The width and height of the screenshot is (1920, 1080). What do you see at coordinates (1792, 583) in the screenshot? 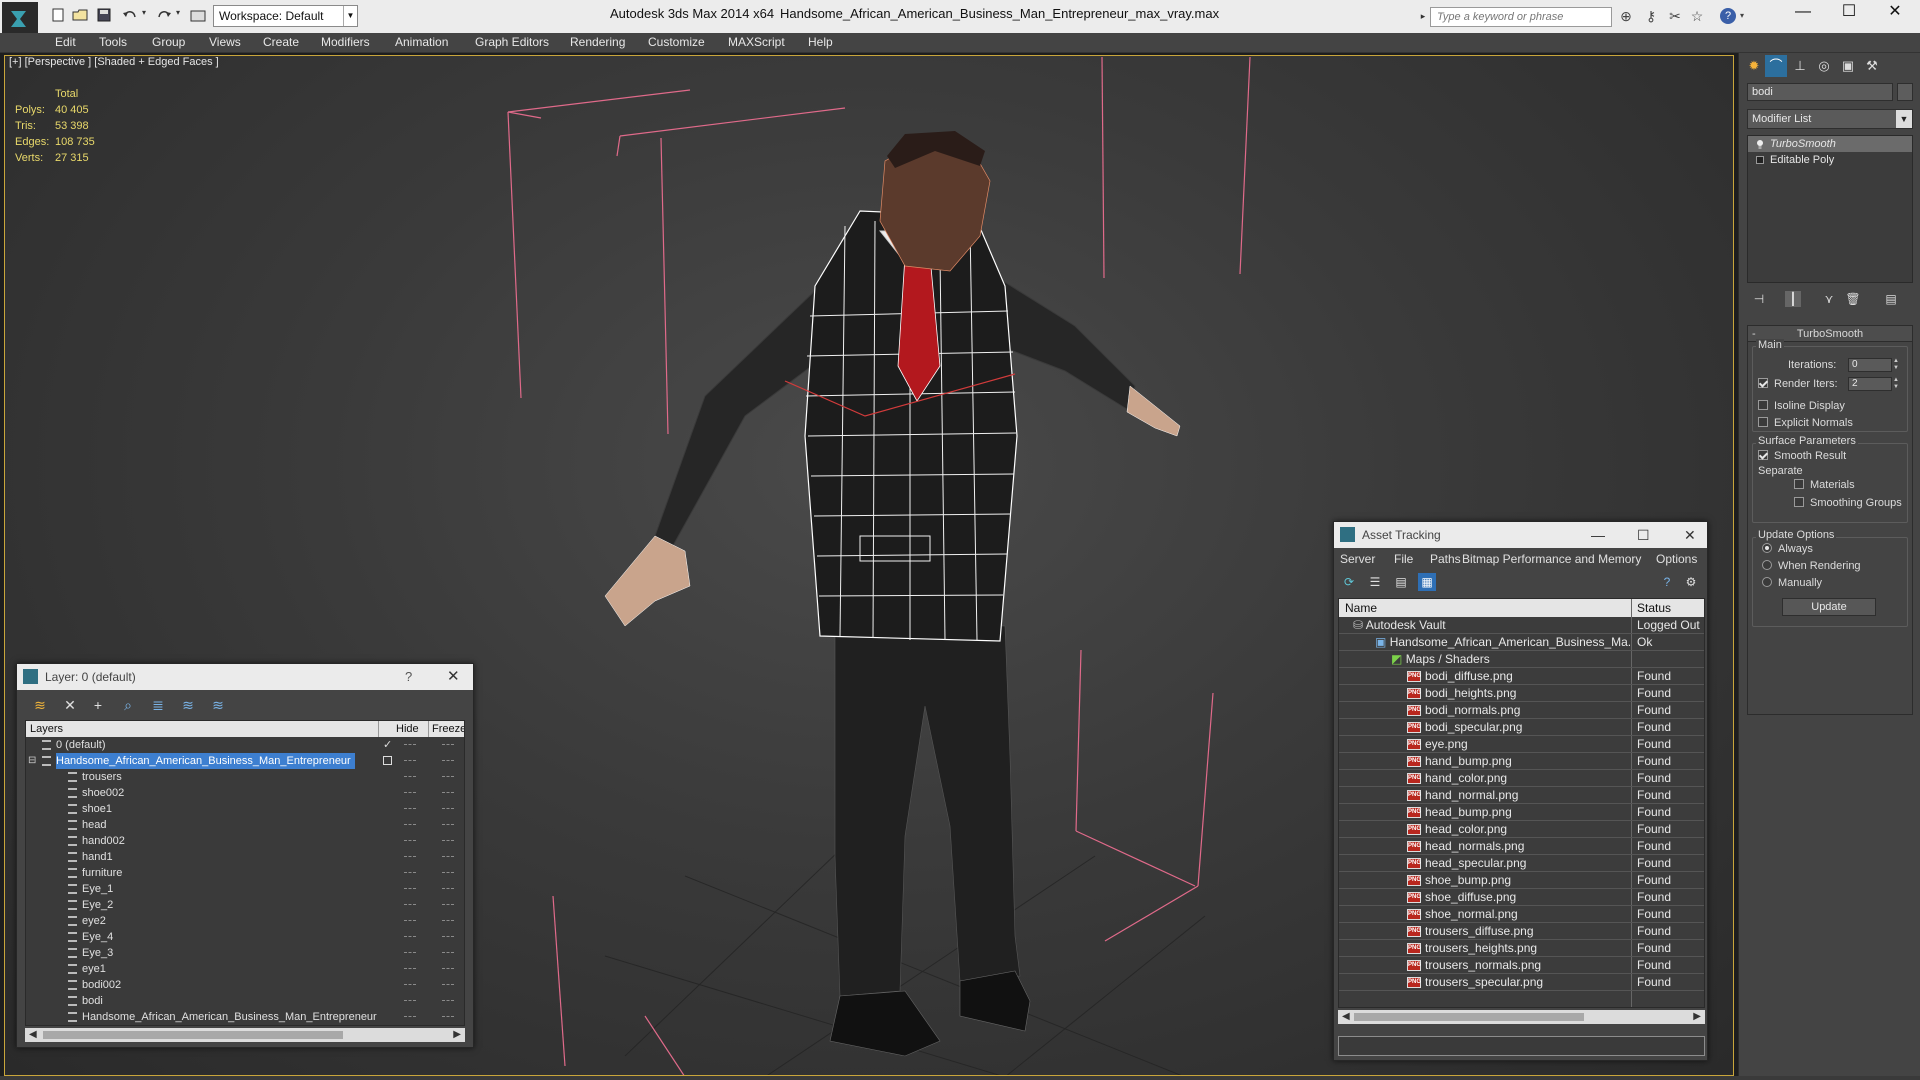
I see `manually-radio: Manually` at bounding box center [1792, 583].